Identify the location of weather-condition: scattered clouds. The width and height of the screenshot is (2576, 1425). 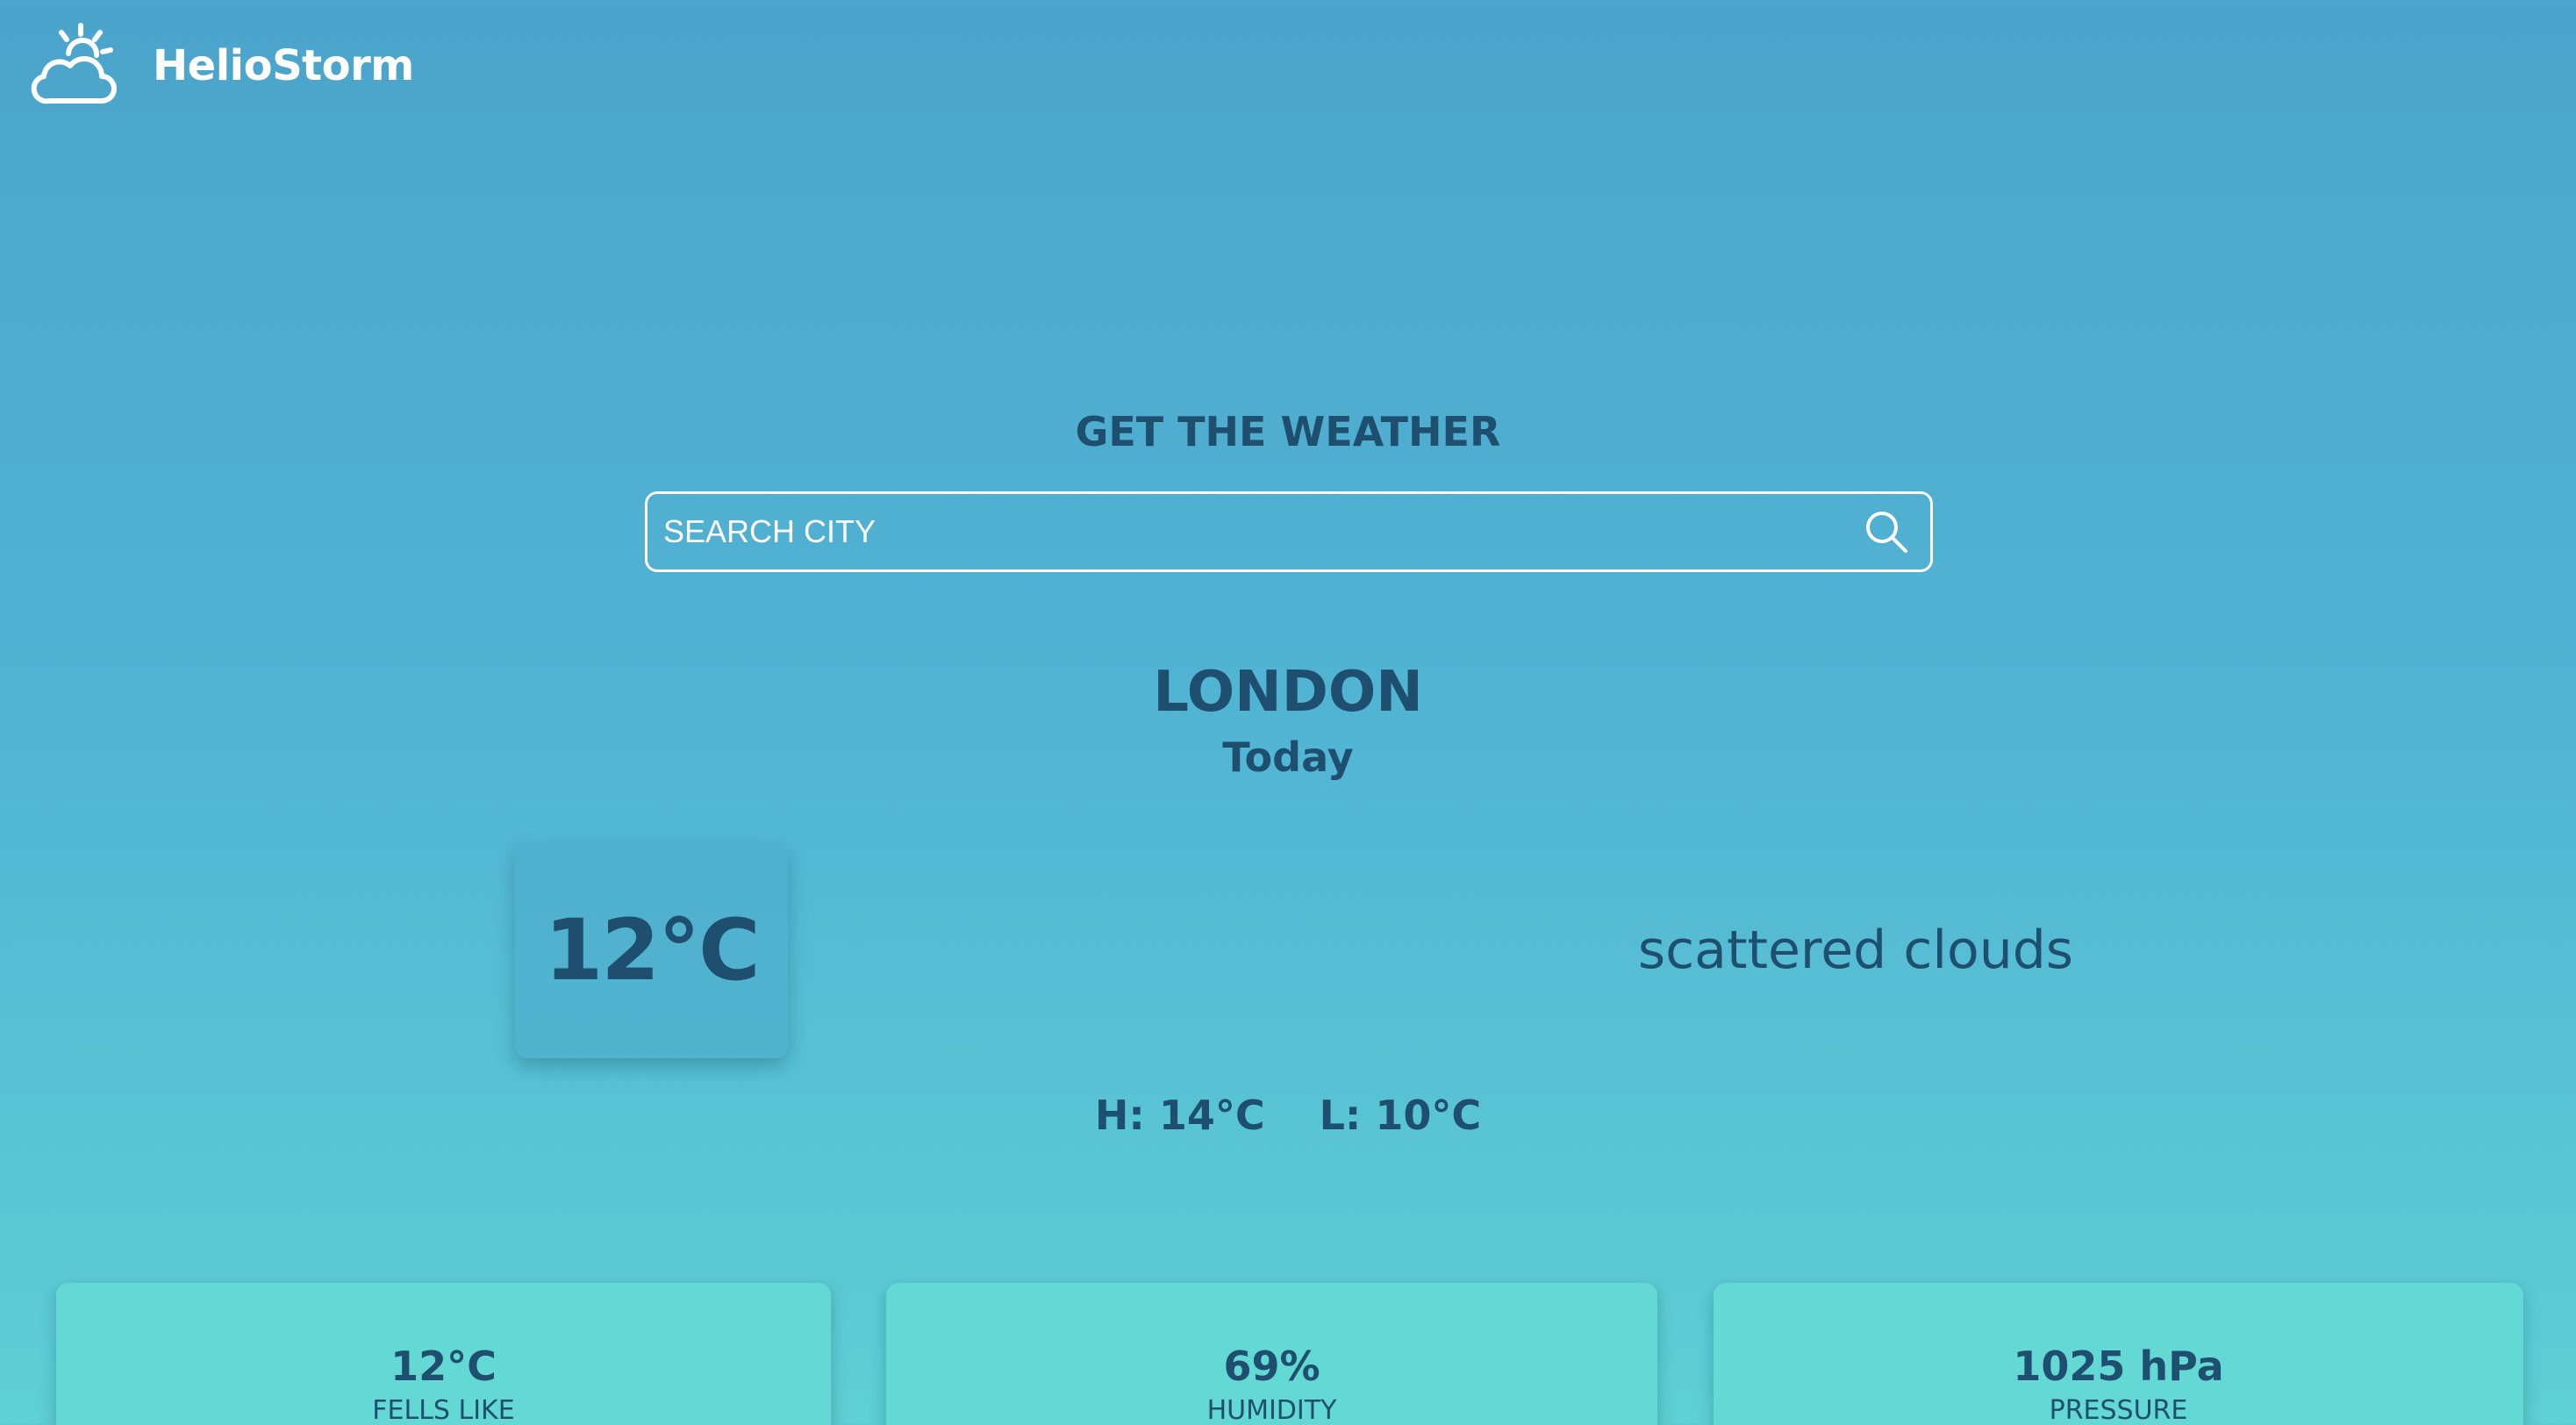
(1855, 951).